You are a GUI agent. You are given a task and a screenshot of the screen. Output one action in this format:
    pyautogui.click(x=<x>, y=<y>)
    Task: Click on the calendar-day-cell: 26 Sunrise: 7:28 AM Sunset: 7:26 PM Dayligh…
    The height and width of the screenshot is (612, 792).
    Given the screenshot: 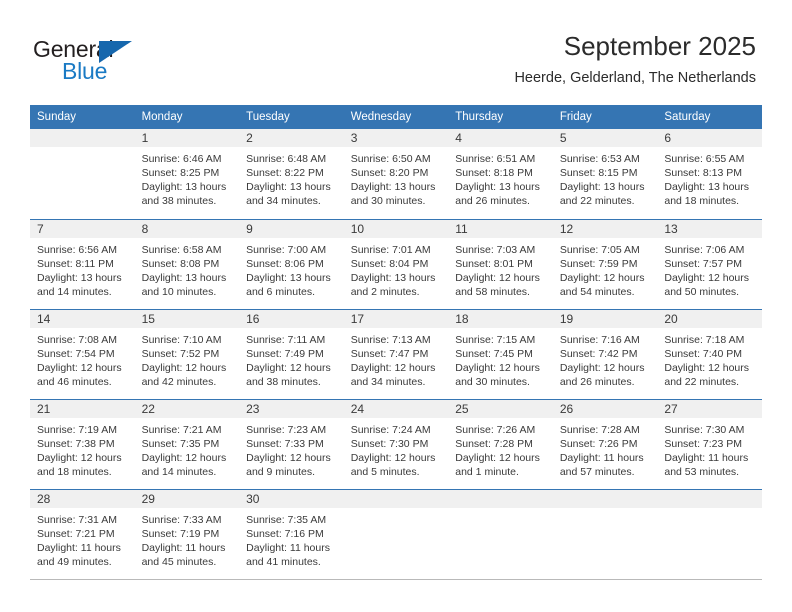 What is the action you would take?
    pyautogui.click(x=605, y=443)
    